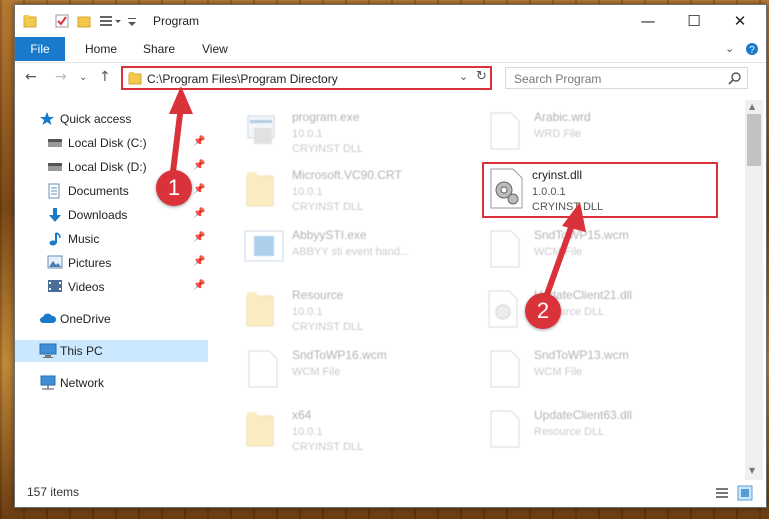  What do you see at coordinates (752, 49) in the screenshot?
I see `help-icon: ?` at bounding box center [752, 49].